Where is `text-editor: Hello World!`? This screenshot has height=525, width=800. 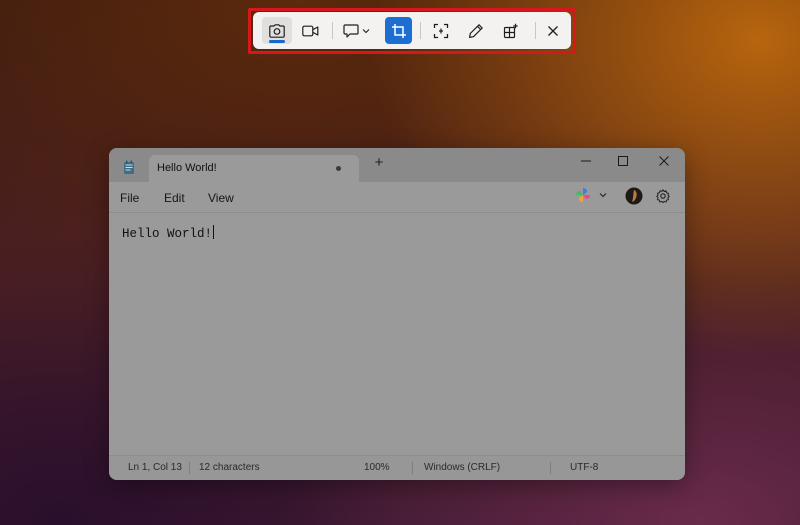 text-editor: Hello World! is located at coordinates (168, 233).